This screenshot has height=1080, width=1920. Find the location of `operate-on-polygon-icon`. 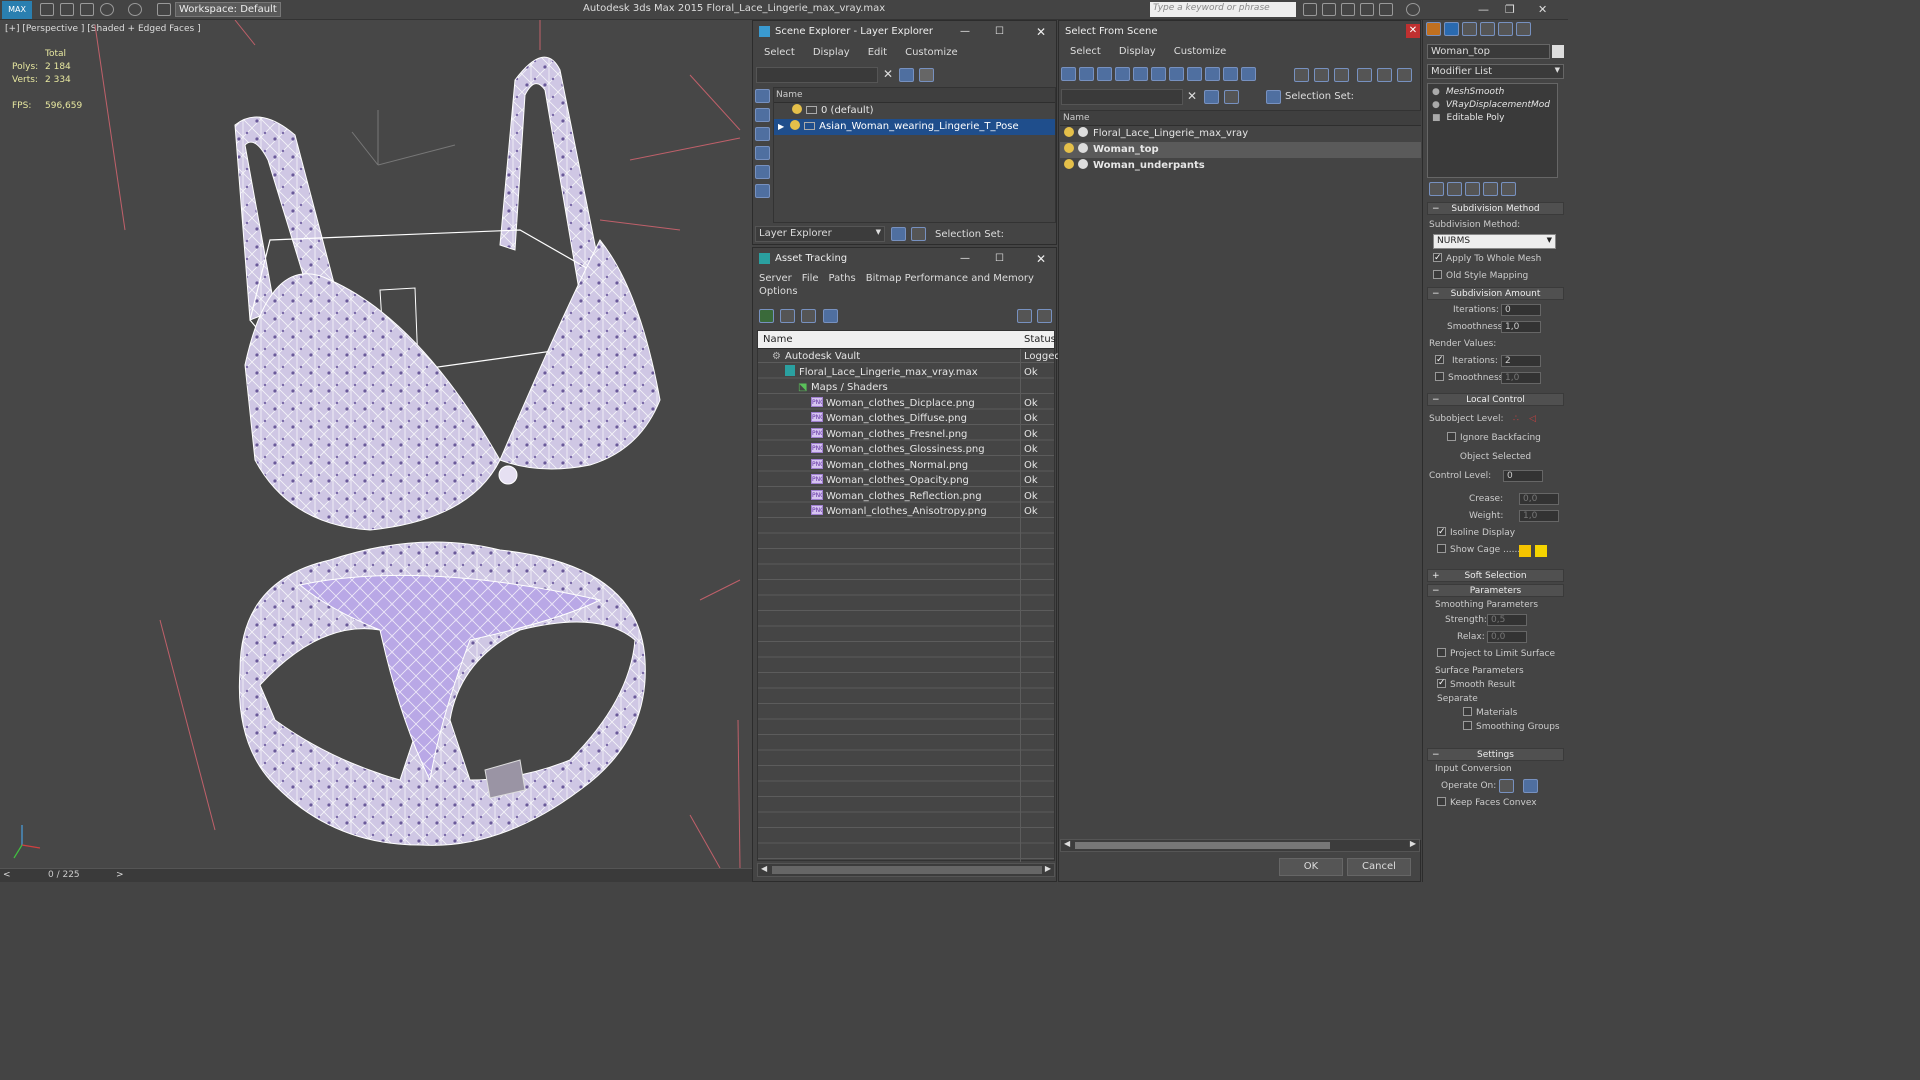

operate-on-polygon-icon is located at coordinates (1530, 786).